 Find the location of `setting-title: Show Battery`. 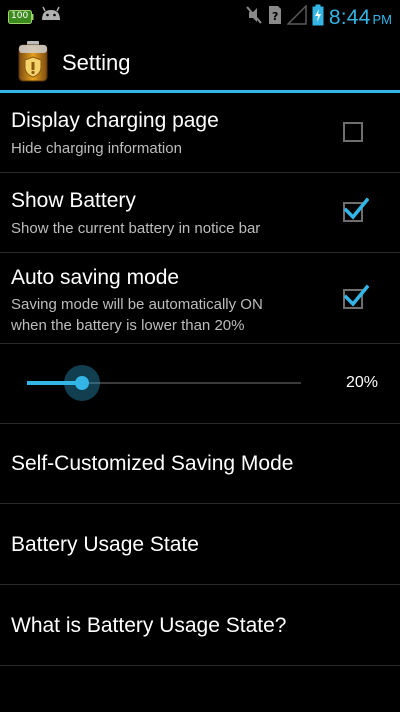

setting-title: Show Battery is located at coordinates (73, 200).